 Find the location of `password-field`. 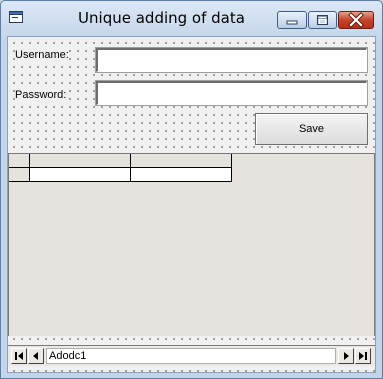

password-field is located at coordinates (231, 93).